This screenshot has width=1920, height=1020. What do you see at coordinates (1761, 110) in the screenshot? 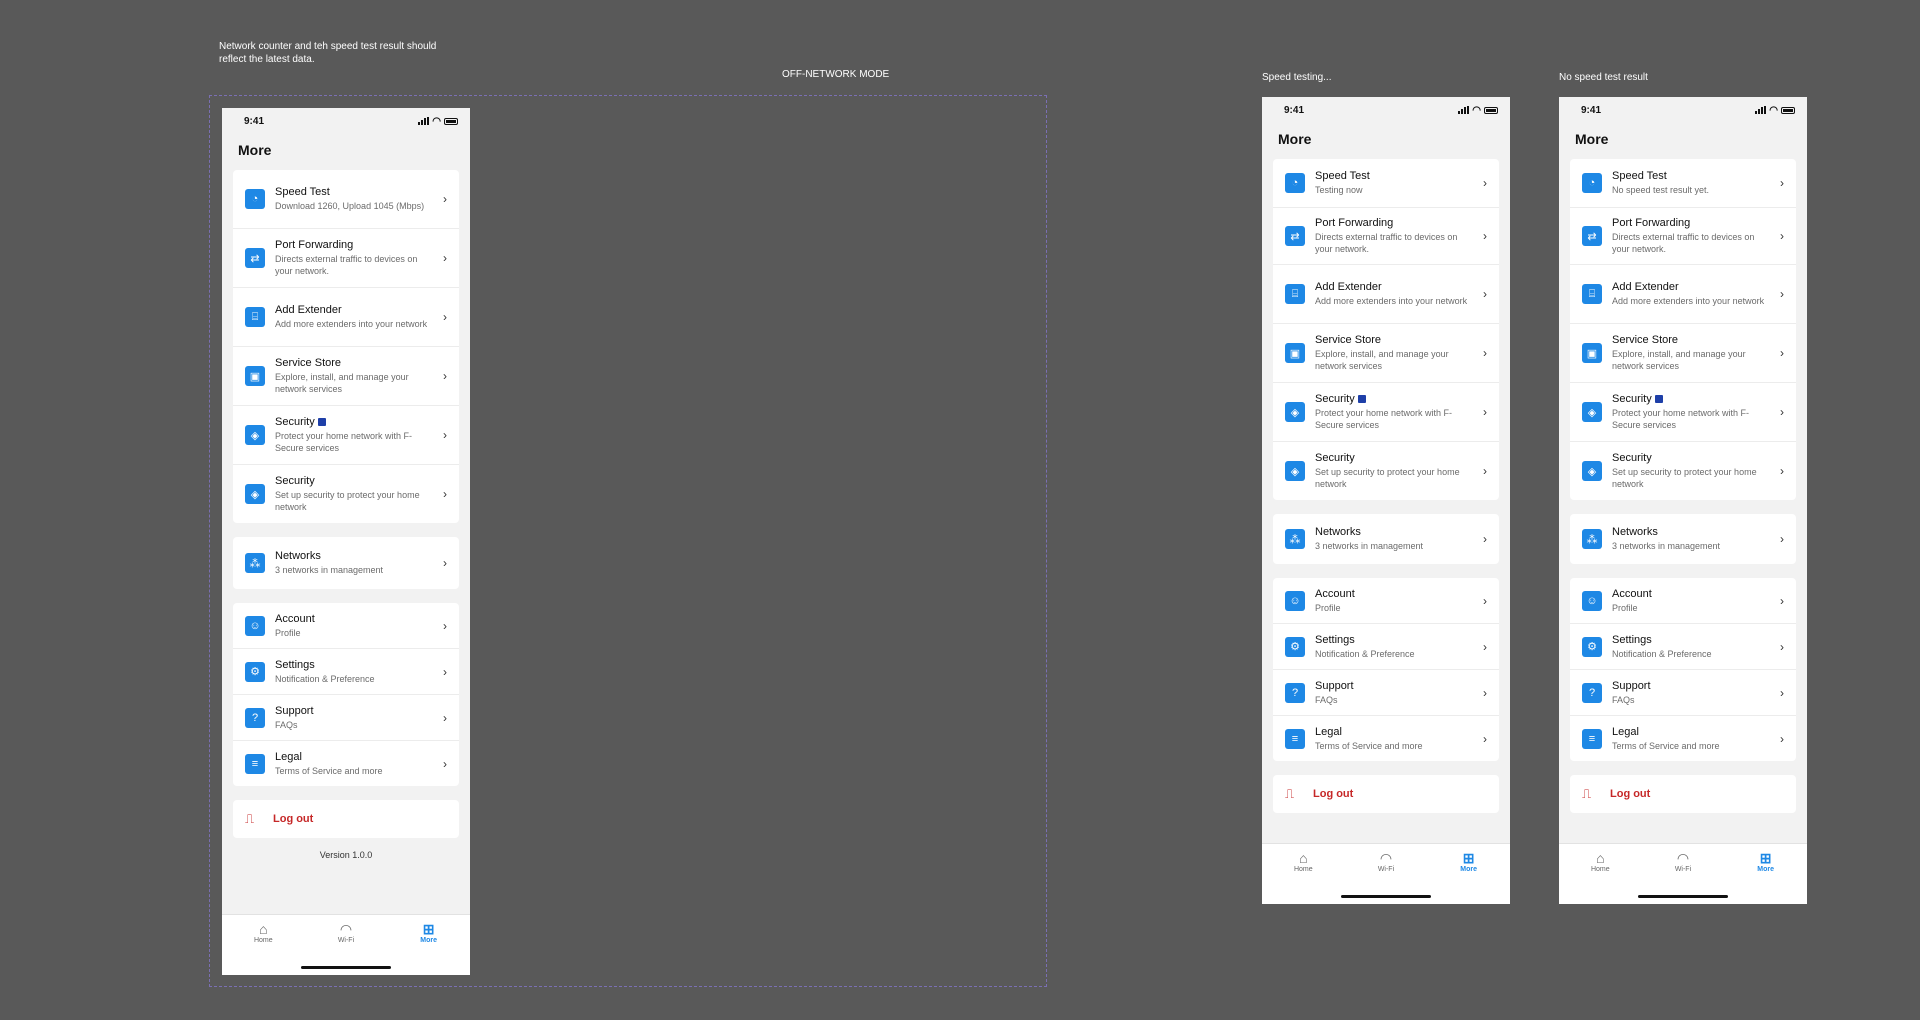
I see `signal-icon` at bounding box center [1761, 110].